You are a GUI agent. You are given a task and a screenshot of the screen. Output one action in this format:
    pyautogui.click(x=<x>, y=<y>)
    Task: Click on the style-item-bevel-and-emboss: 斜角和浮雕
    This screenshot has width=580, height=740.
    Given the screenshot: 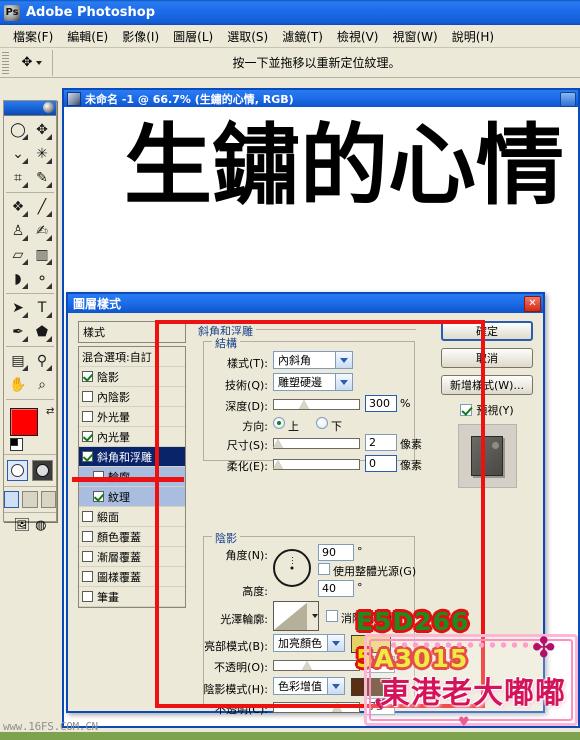 What is the action you would take?
    pyautogui.click(x=132, y=457)
    